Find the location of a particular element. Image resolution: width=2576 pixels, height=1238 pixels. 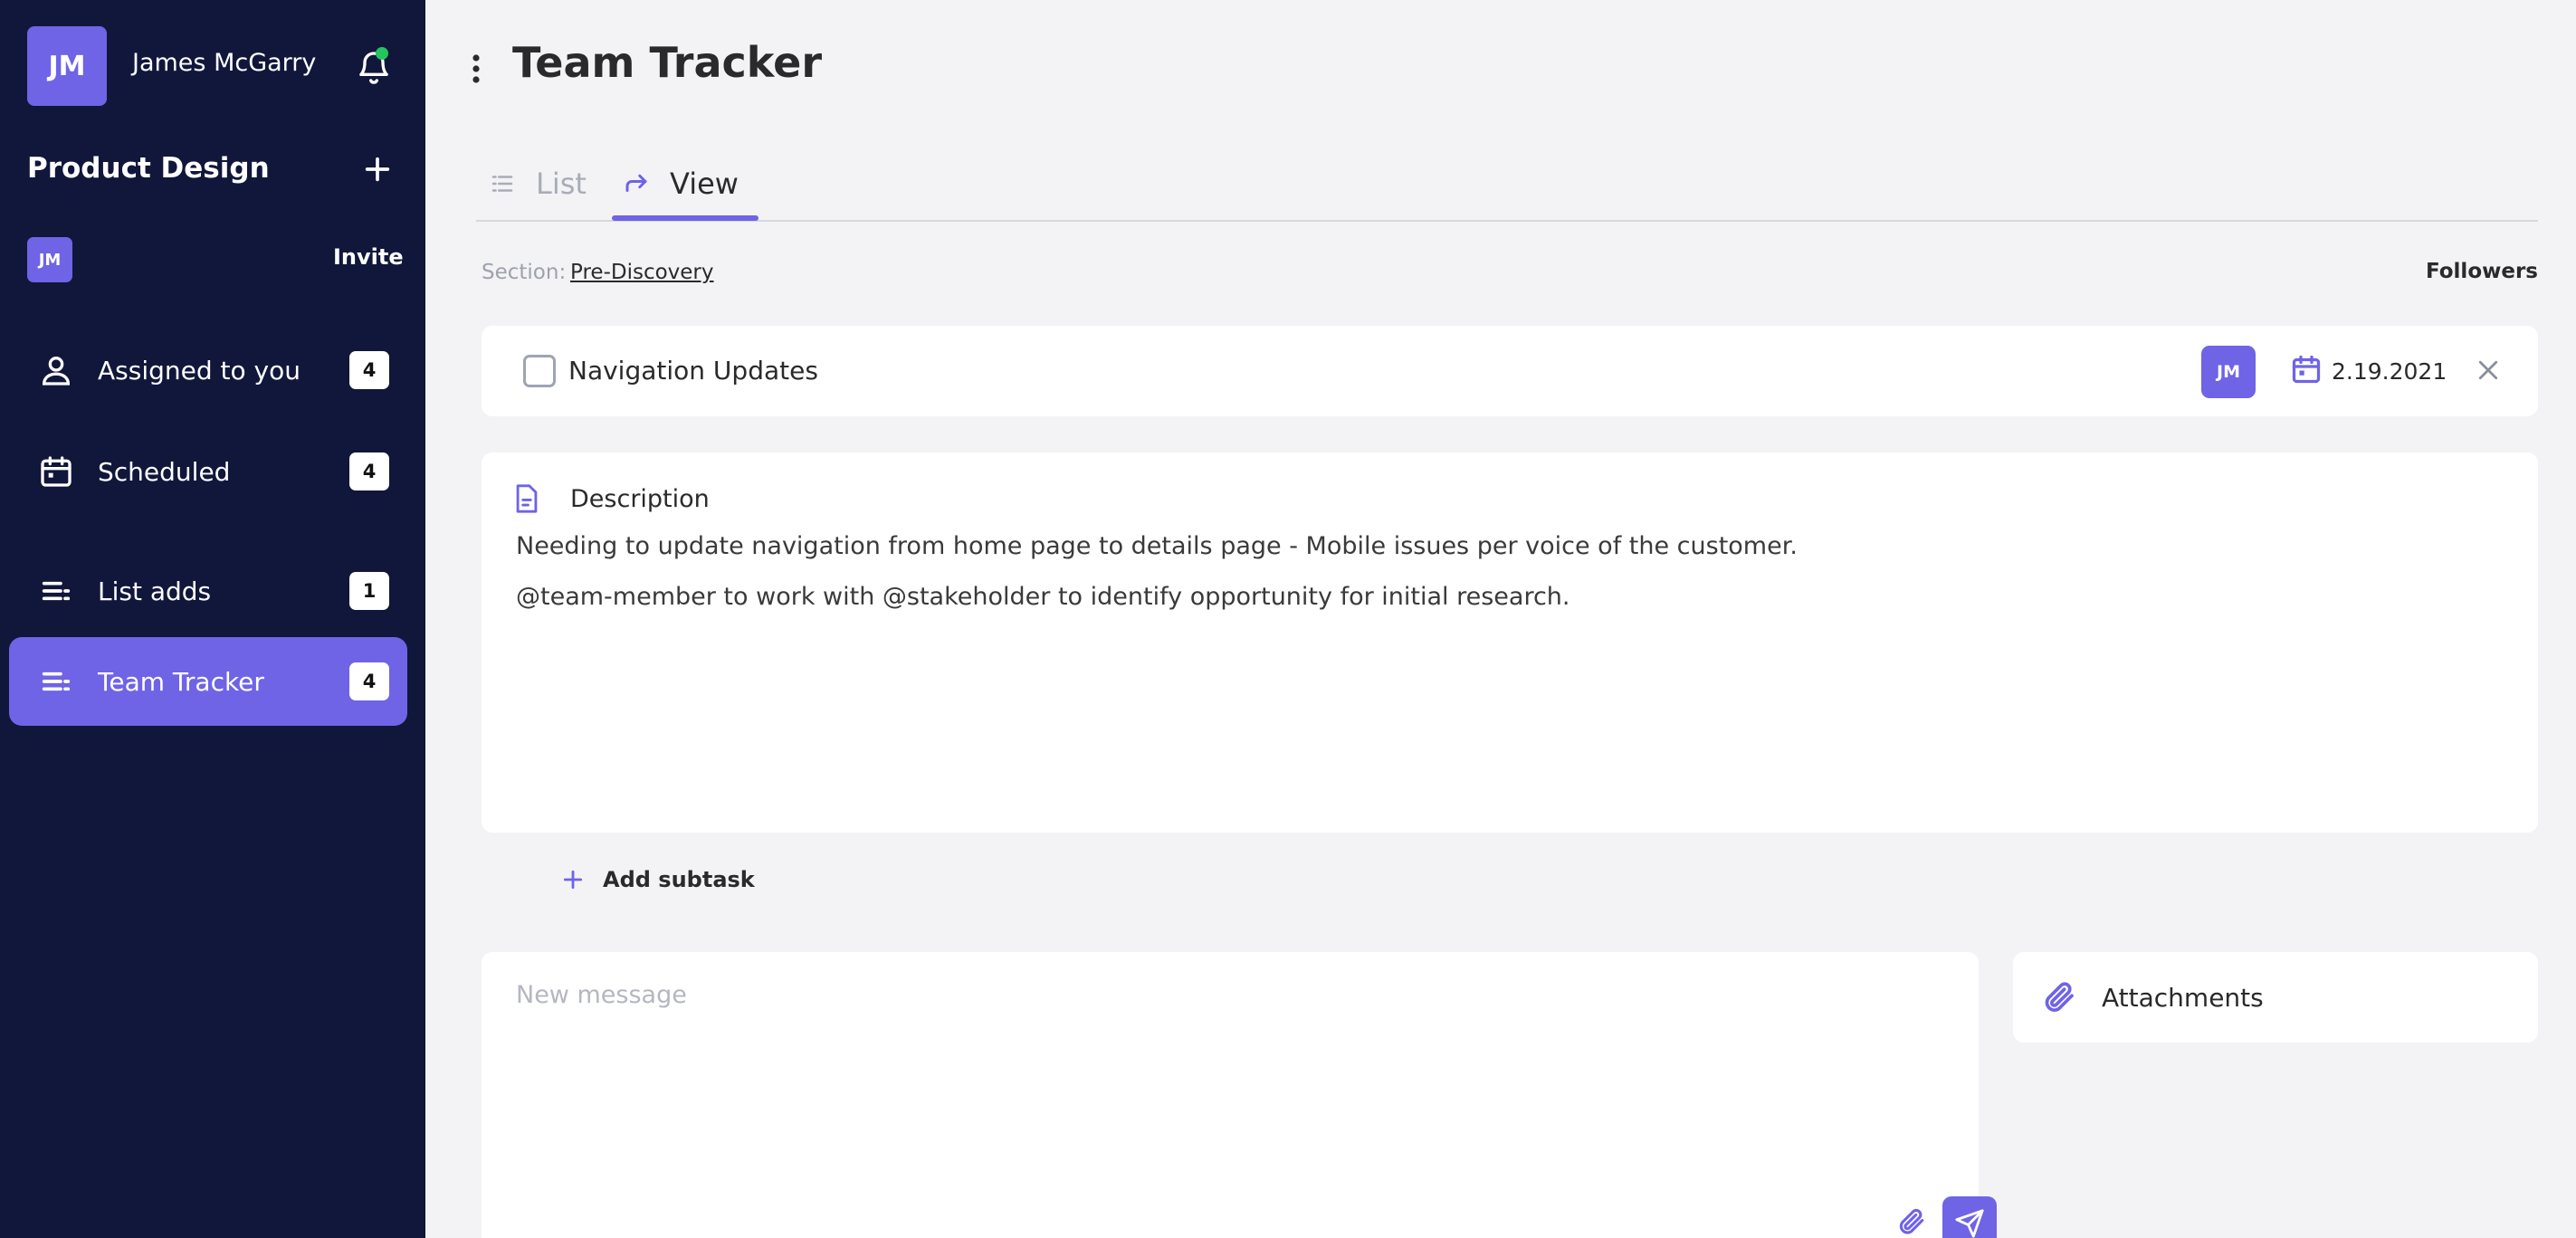

sidebar-item-assigned: Assigned to you 4 is located at coordinates (208, 370).